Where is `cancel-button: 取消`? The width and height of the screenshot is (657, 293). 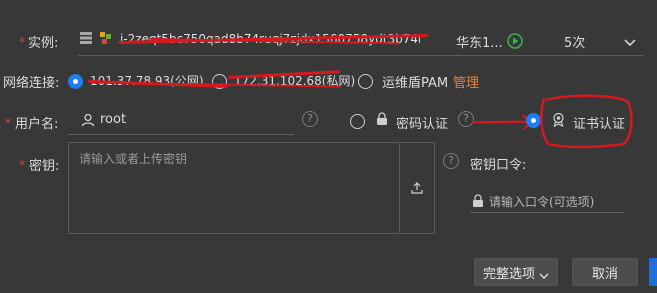
cancel-button: 取消 is located at coordinates (605, 272).